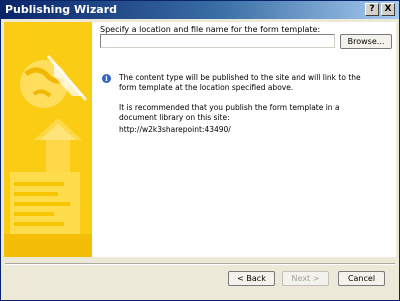  I want to click on cancel-button: Cancel, so click(361, 278).